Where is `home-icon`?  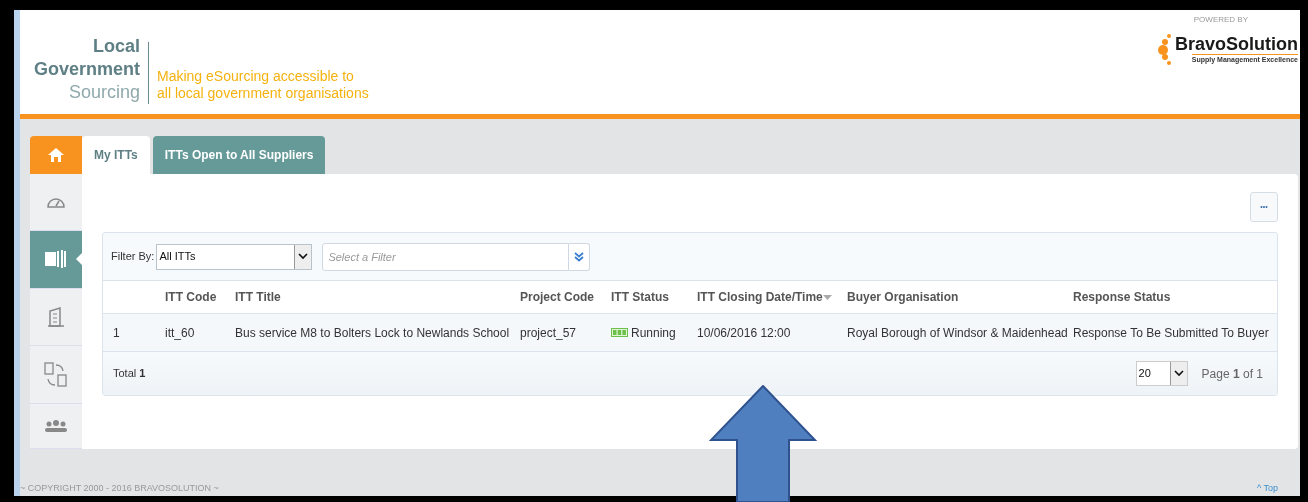 home-icon is located at coordinates (56, 155).